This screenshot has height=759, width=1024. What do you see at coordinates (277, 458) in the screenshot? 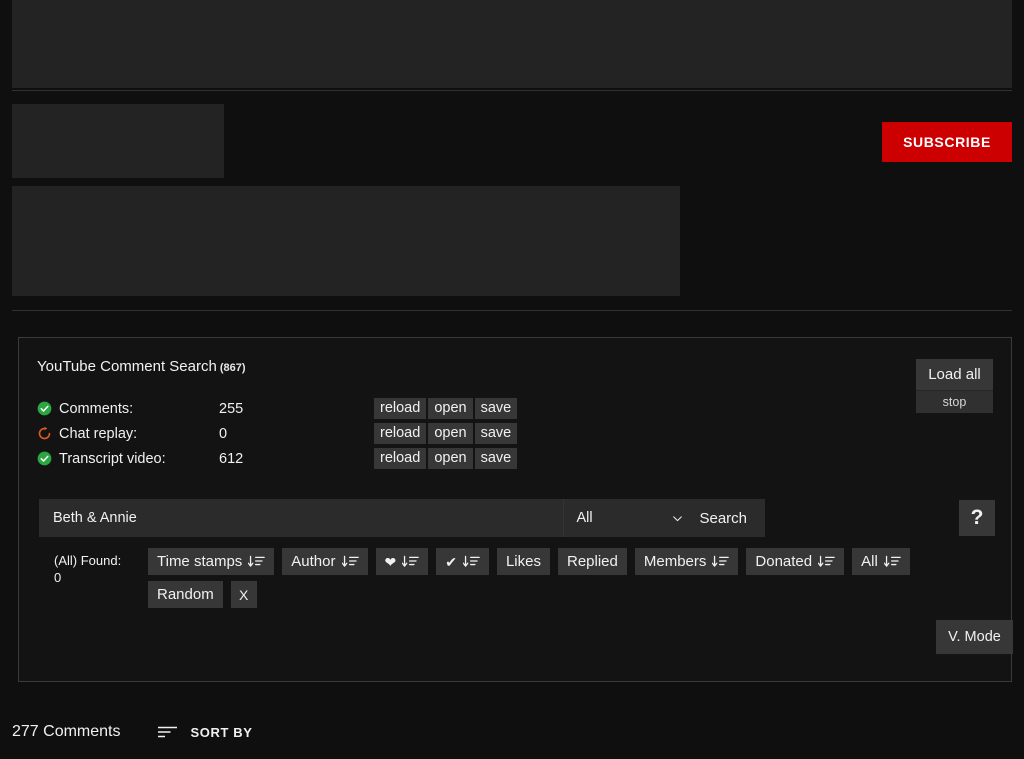
I see `status-row: Transcript video: 612 reload open save` at bounding box center [277, 458].